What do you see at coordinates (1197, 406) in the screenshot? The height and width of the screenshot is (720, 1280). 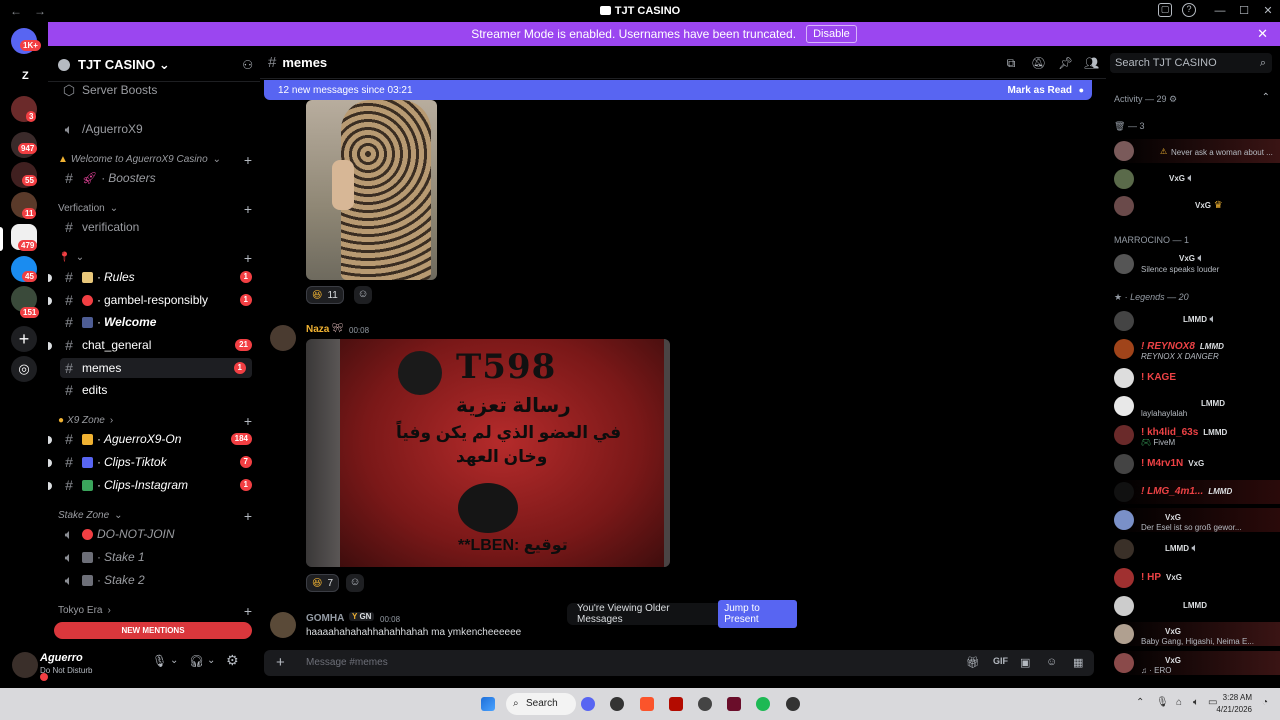 I see `member-row: LMMD laylahaylalah` at bounding box center [1197, 406].